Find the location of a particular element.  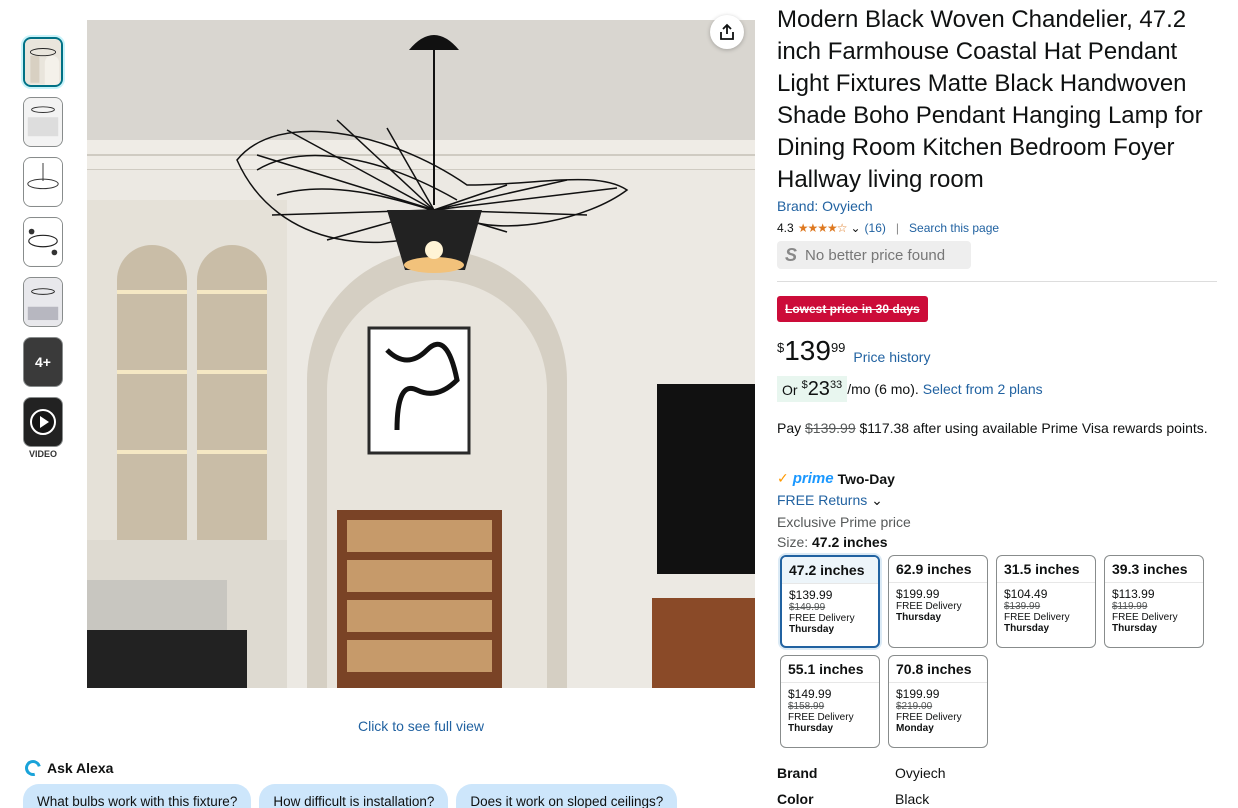

product-specs: Brand Ovyiech Color Black is located at coordinates (861, 786).